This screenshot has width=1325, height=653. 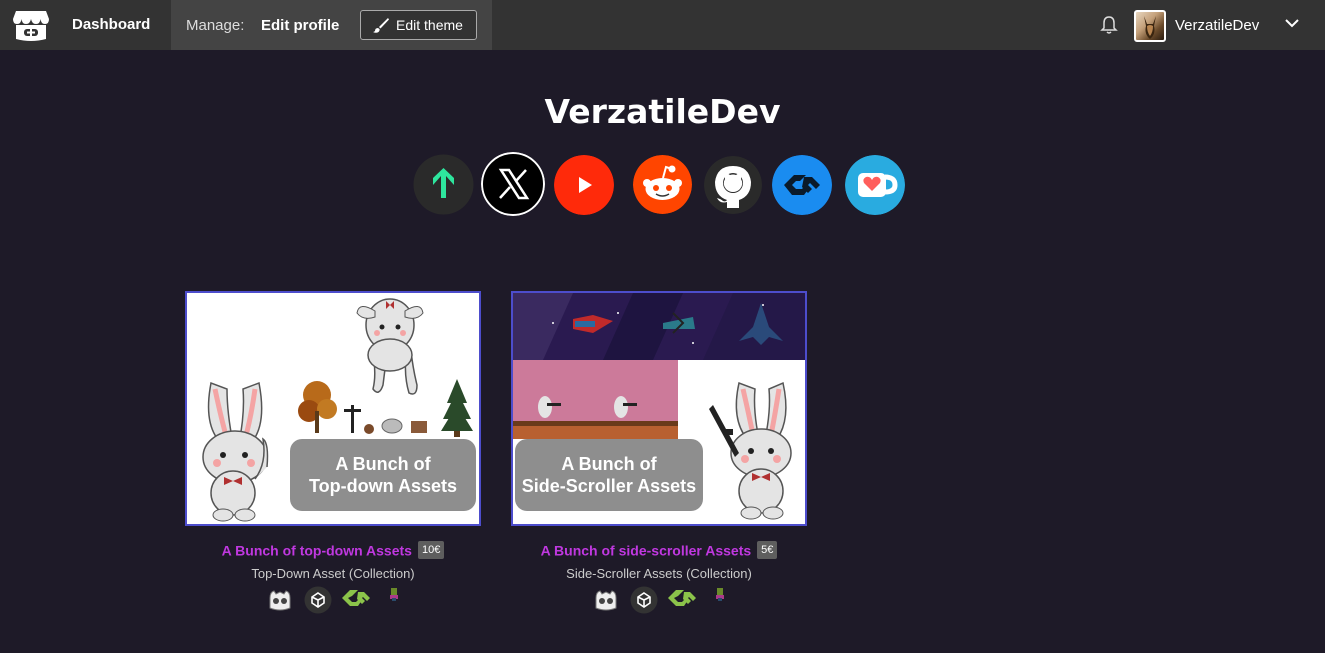 What do you see at coordinates (662, 111) in the screenshot?
I see `page-title: VerzatileDev` at bounding box center [662, 111].